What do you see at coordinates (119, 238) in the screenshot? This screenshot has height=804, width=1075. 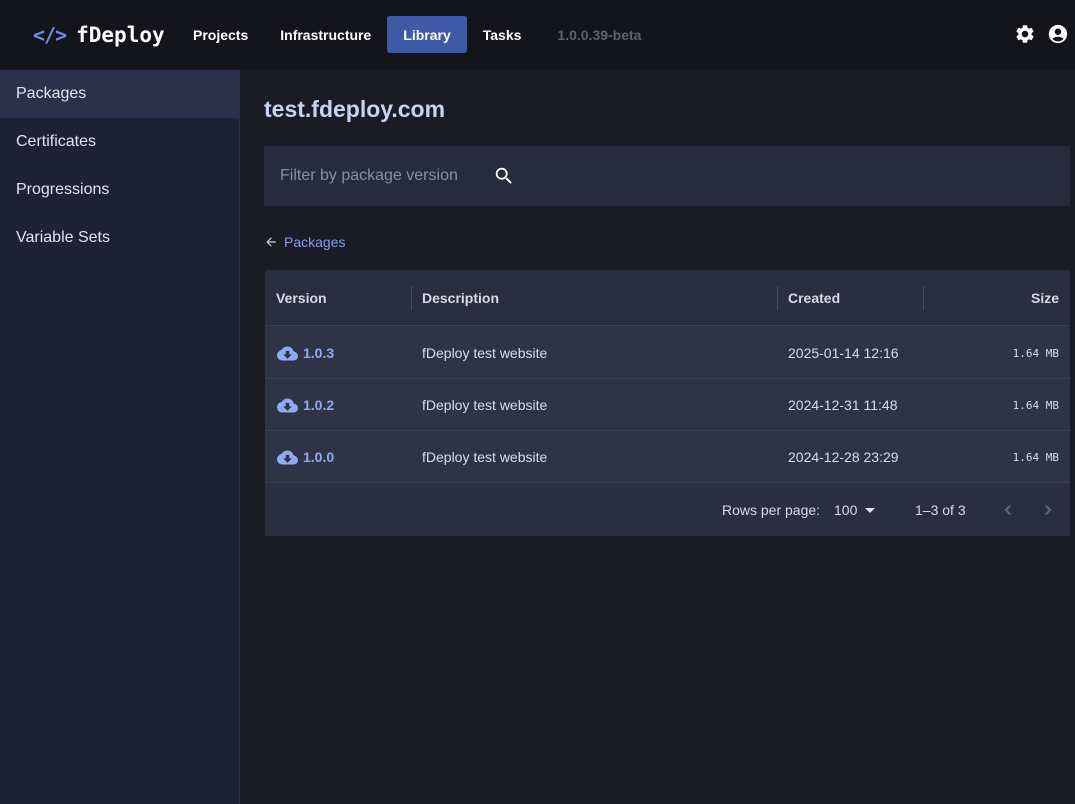 I see `sidebar-item-variable-sets: Variable Sets` at bounding box center [119, 238].